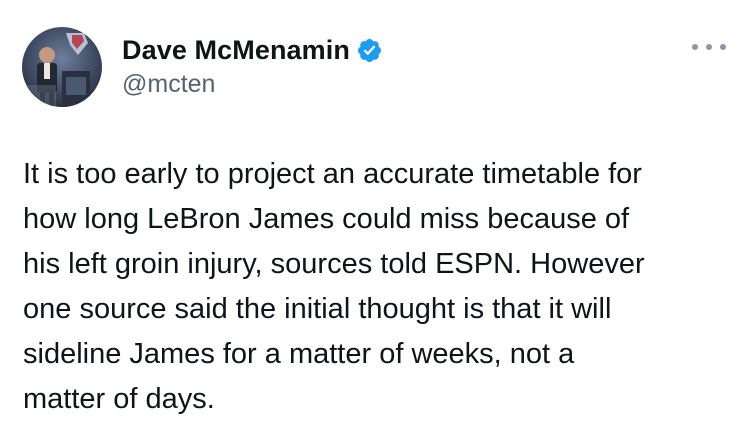  I want to click on author-name-row: Dave McMenamin, so click(252, 50).